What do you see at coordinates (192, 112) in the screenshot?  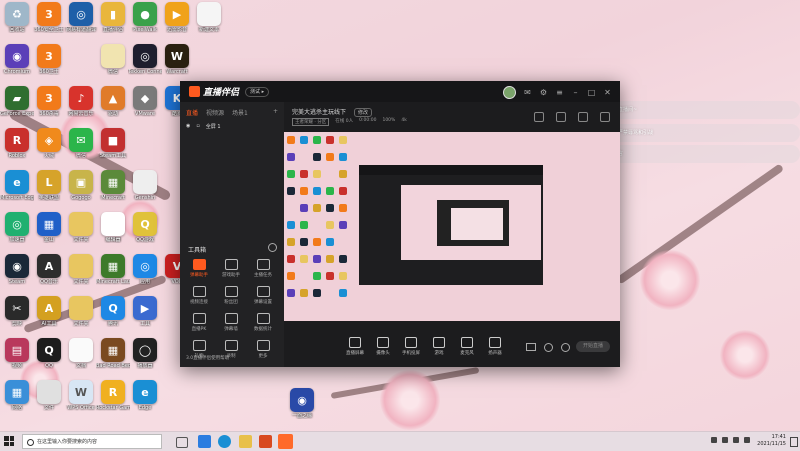 I see `tab-live: 直播` at bounding box center [192, 112].